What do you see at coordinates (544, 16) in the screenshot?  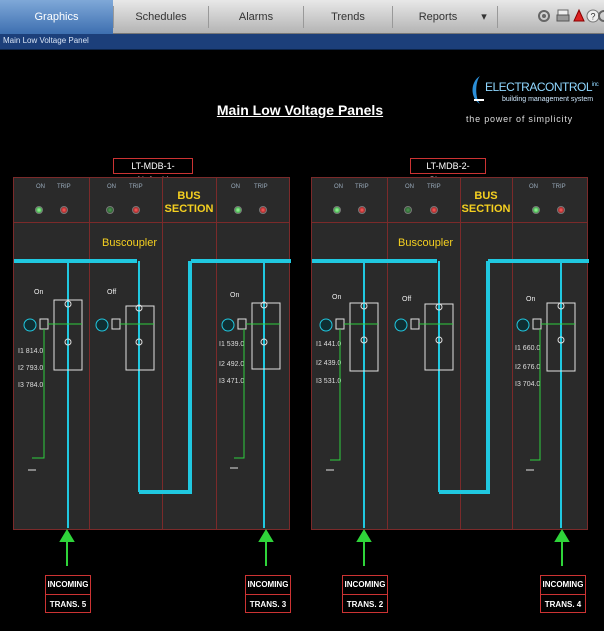 I see `settings-icon` at bounding box center [544, 16].